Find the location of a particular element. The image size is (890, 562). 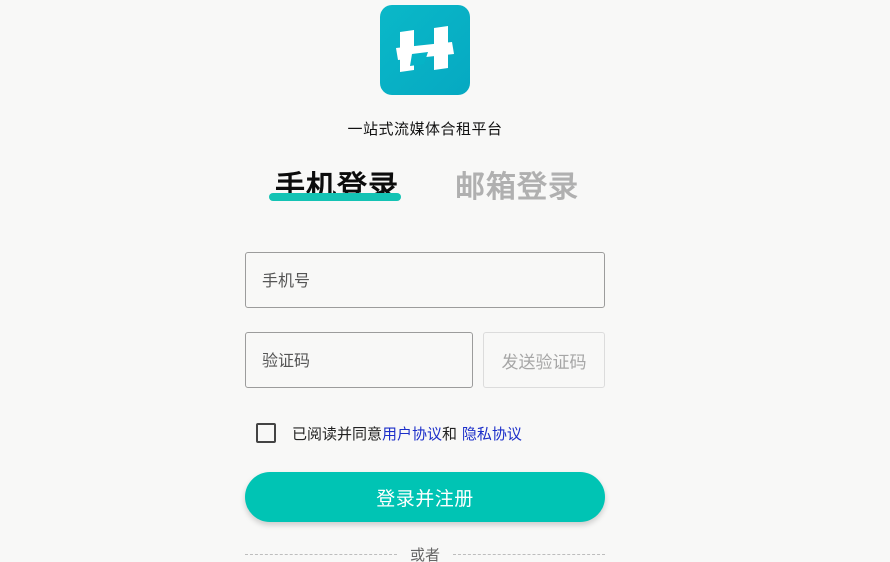

or-divider: 或者 is located at coordinates (425, 553).